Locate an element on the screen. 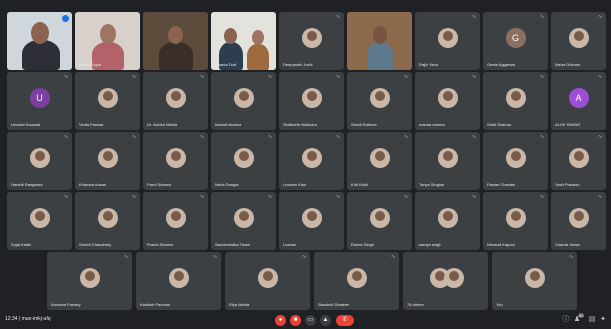  participant-tile: U ∿ Urvashi Kaushal is located at coordinates (39, 101).